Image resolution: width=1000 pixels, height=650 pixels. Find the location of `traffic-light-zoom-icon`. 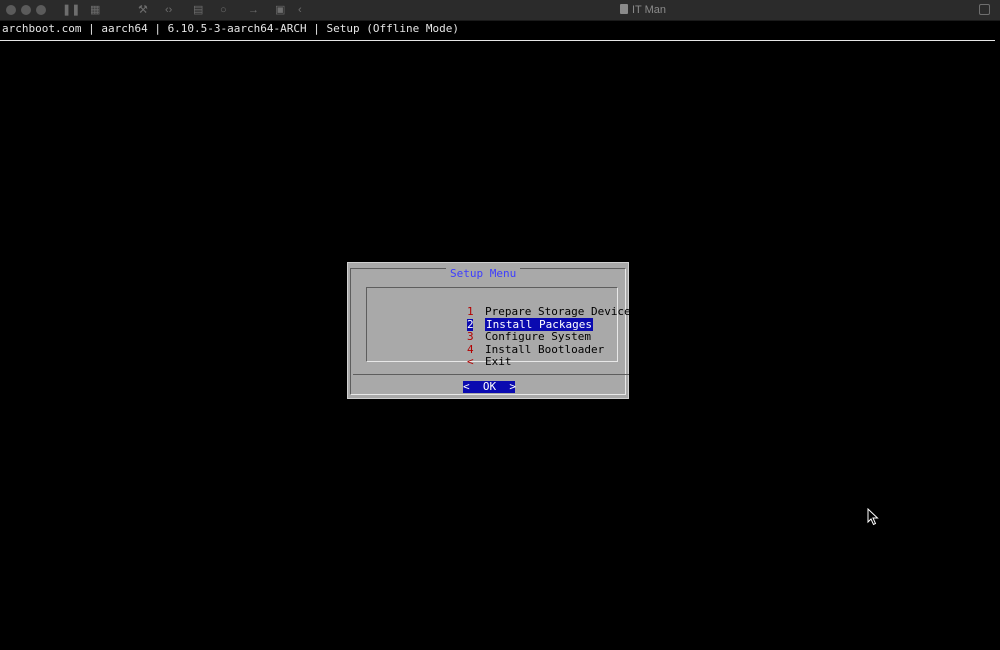

traffic-light-zoom-icon is located at coordinates (41, 10).